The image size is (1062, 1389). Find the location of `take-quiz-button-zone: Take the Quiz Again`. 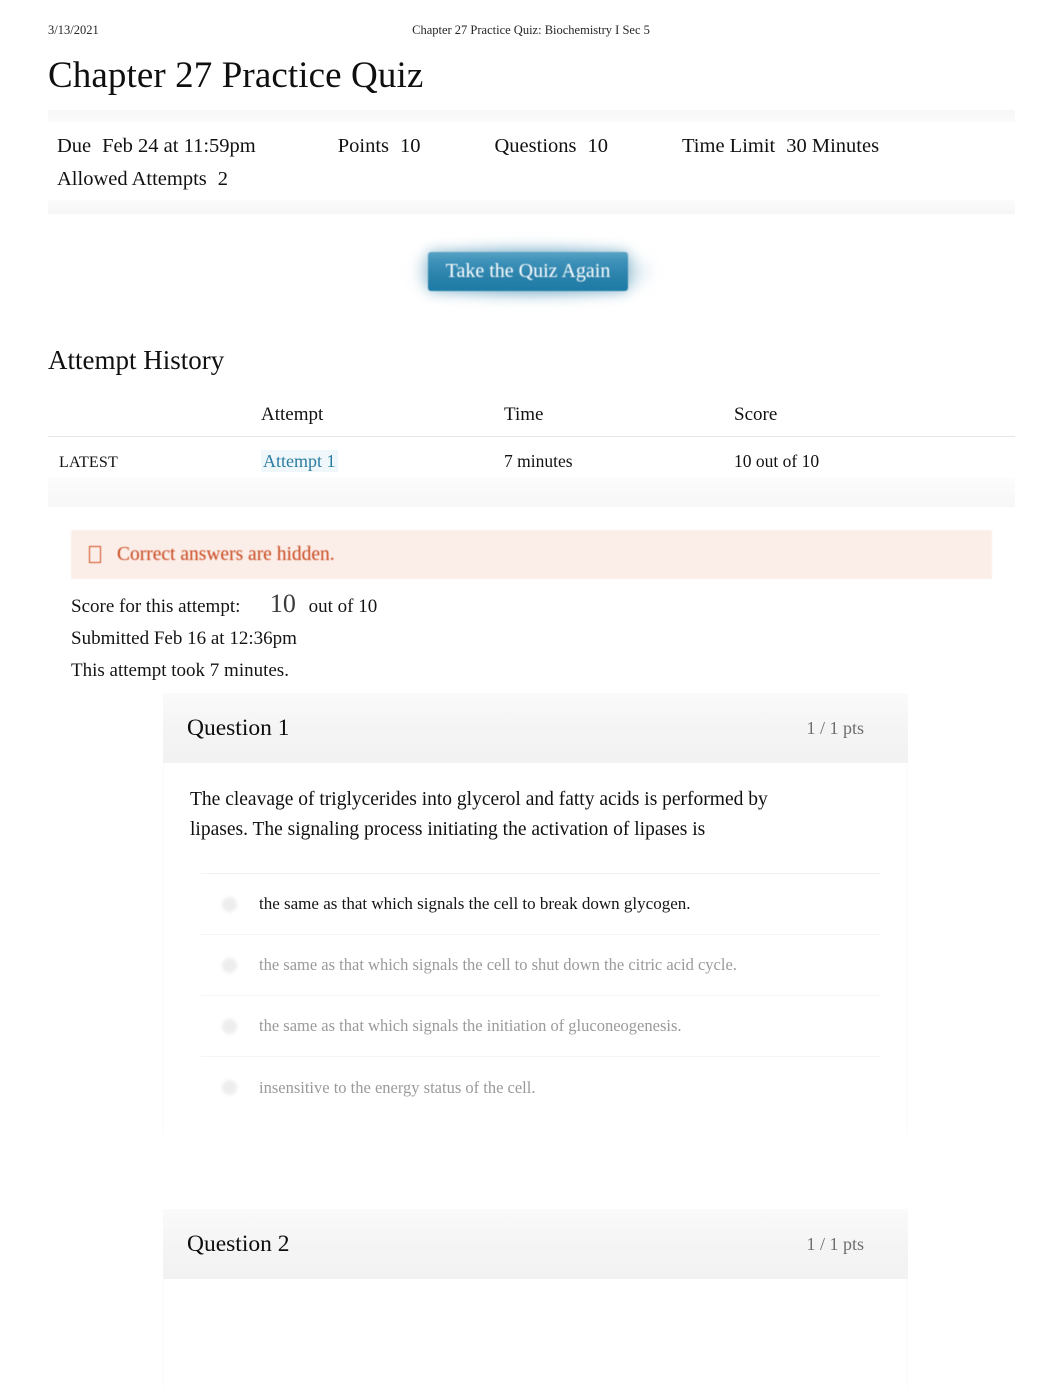

take-quiz-button-zone: Take the Quiz Again is located at coordinates (531, 276).